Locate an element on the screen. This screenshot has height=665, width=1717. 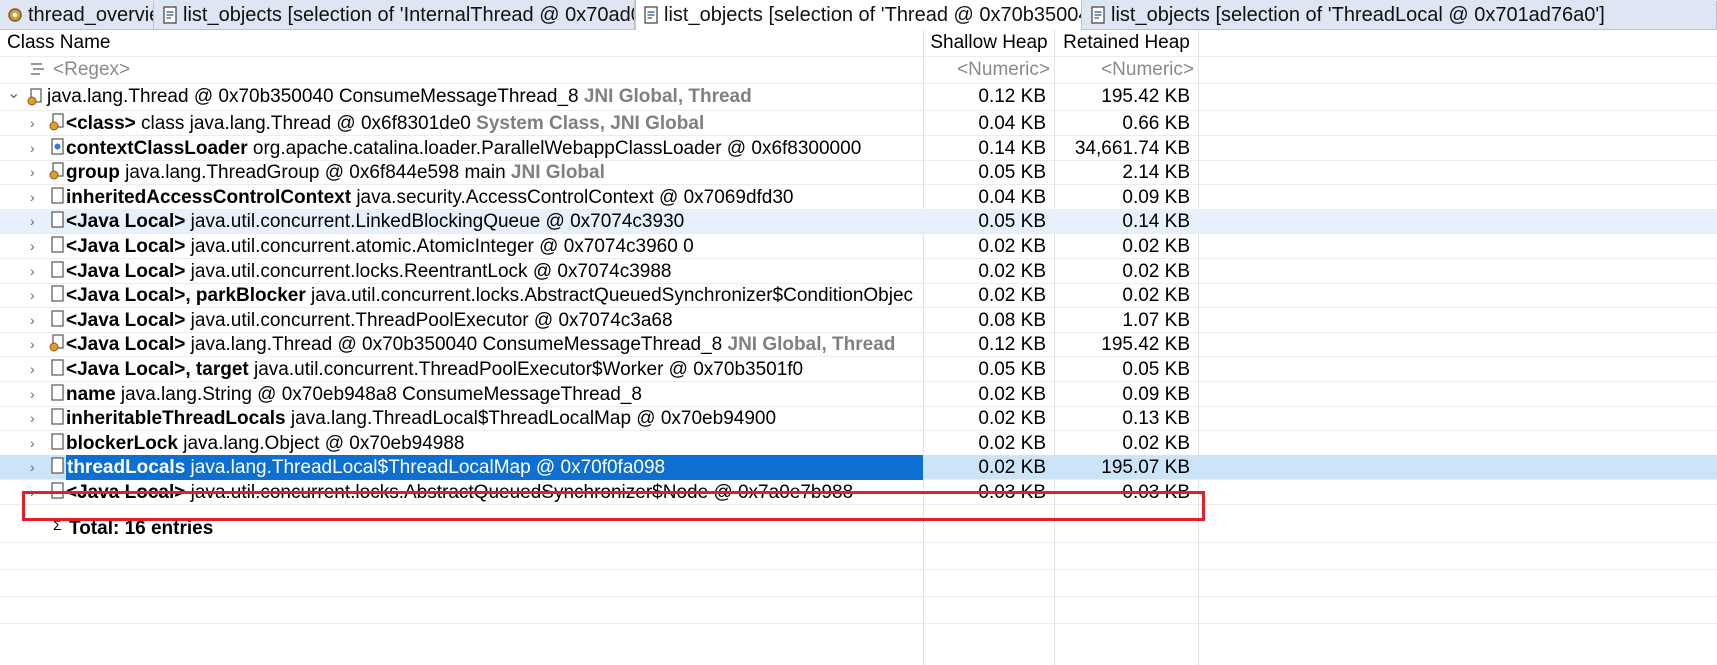
classloader-icon is located at coordinates (57, 146).